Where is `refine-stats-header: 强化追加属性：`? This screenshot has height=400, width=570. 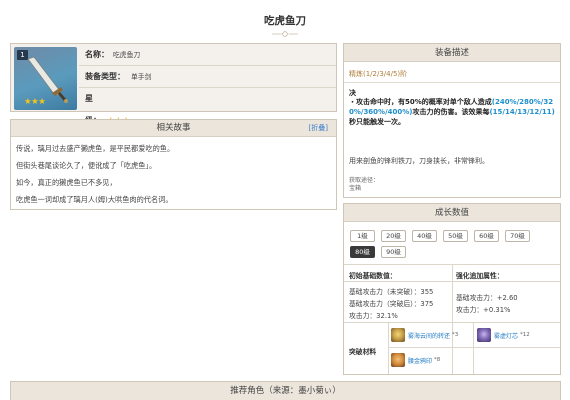 refine-stats-header: 强化追加属性： is located at coordinates (480, 276).